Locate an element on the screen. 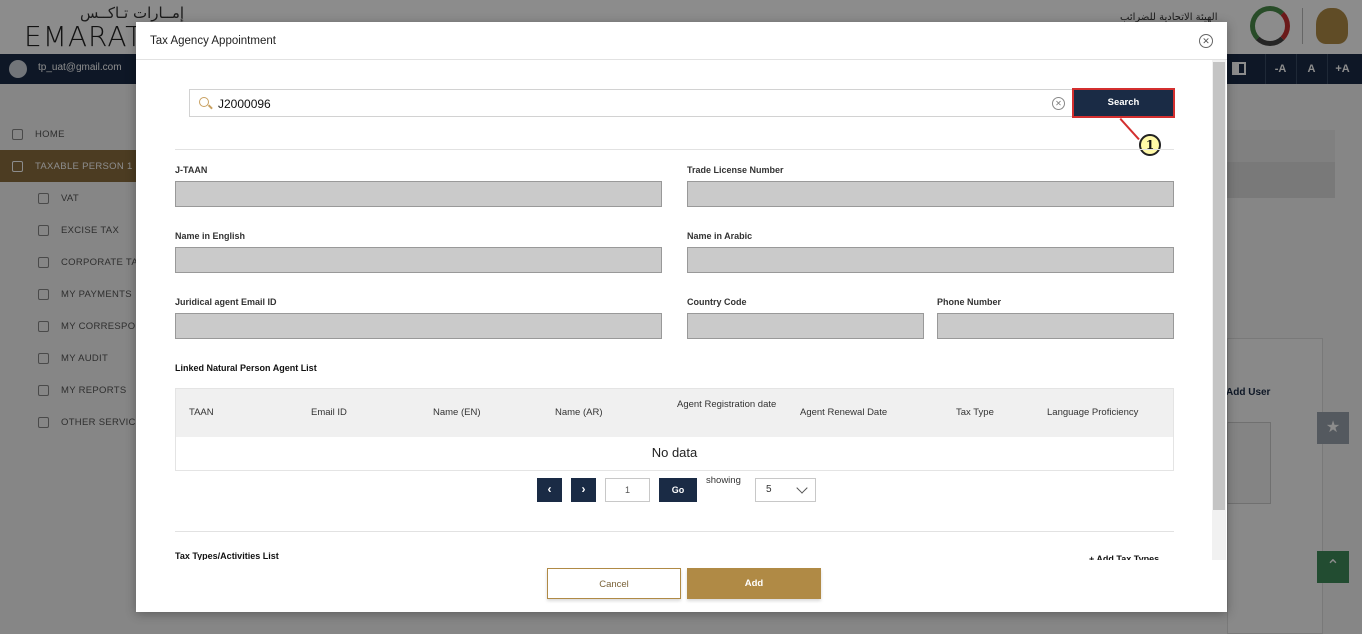 Image resolution: width=1362 pixels, height=634 pixels. add-button: Add is located at coordinates (754, 583).